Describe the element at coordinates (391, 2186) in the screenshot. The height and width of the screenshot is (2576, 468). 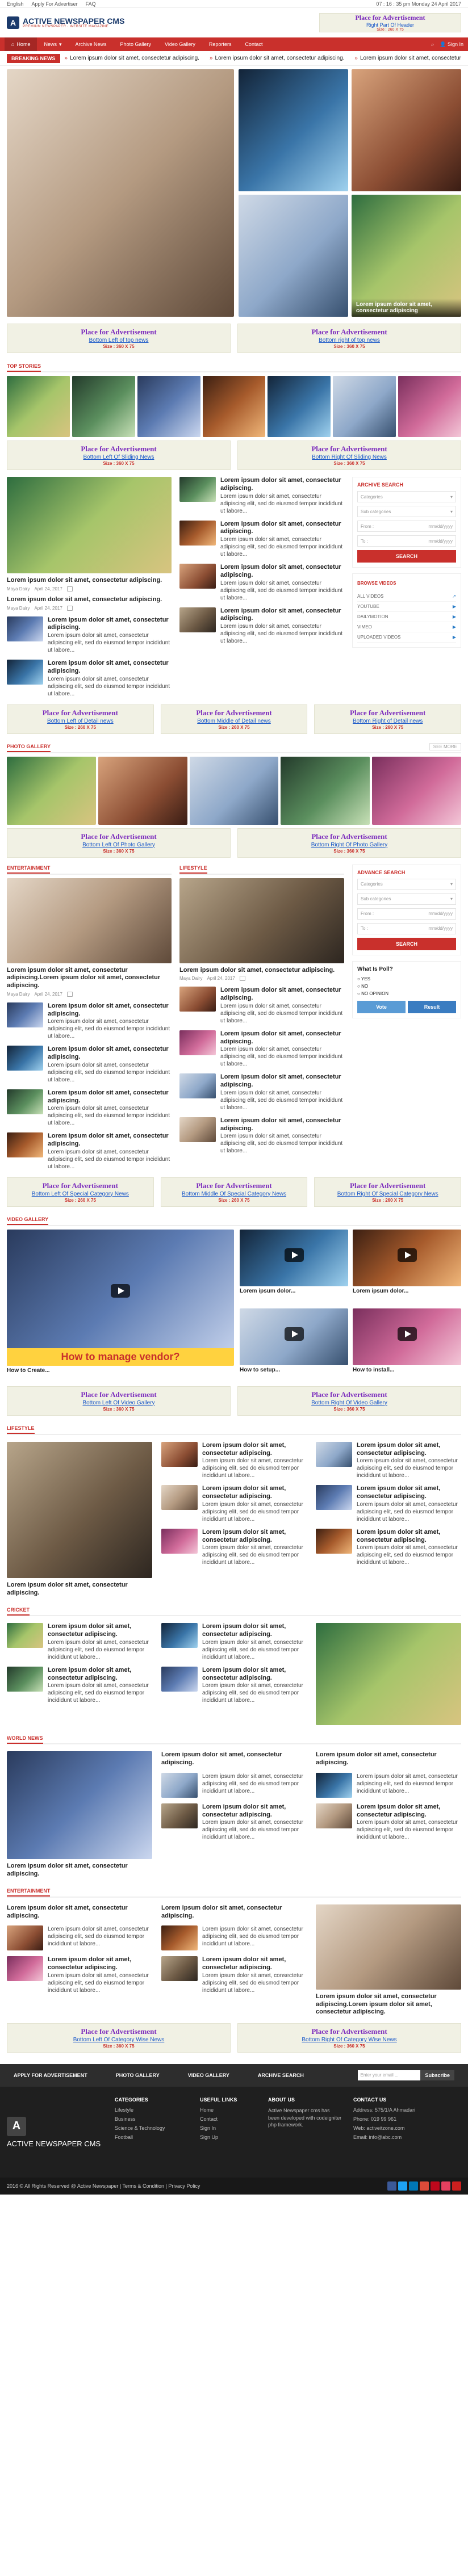
I see `facebook-icon` at that location.